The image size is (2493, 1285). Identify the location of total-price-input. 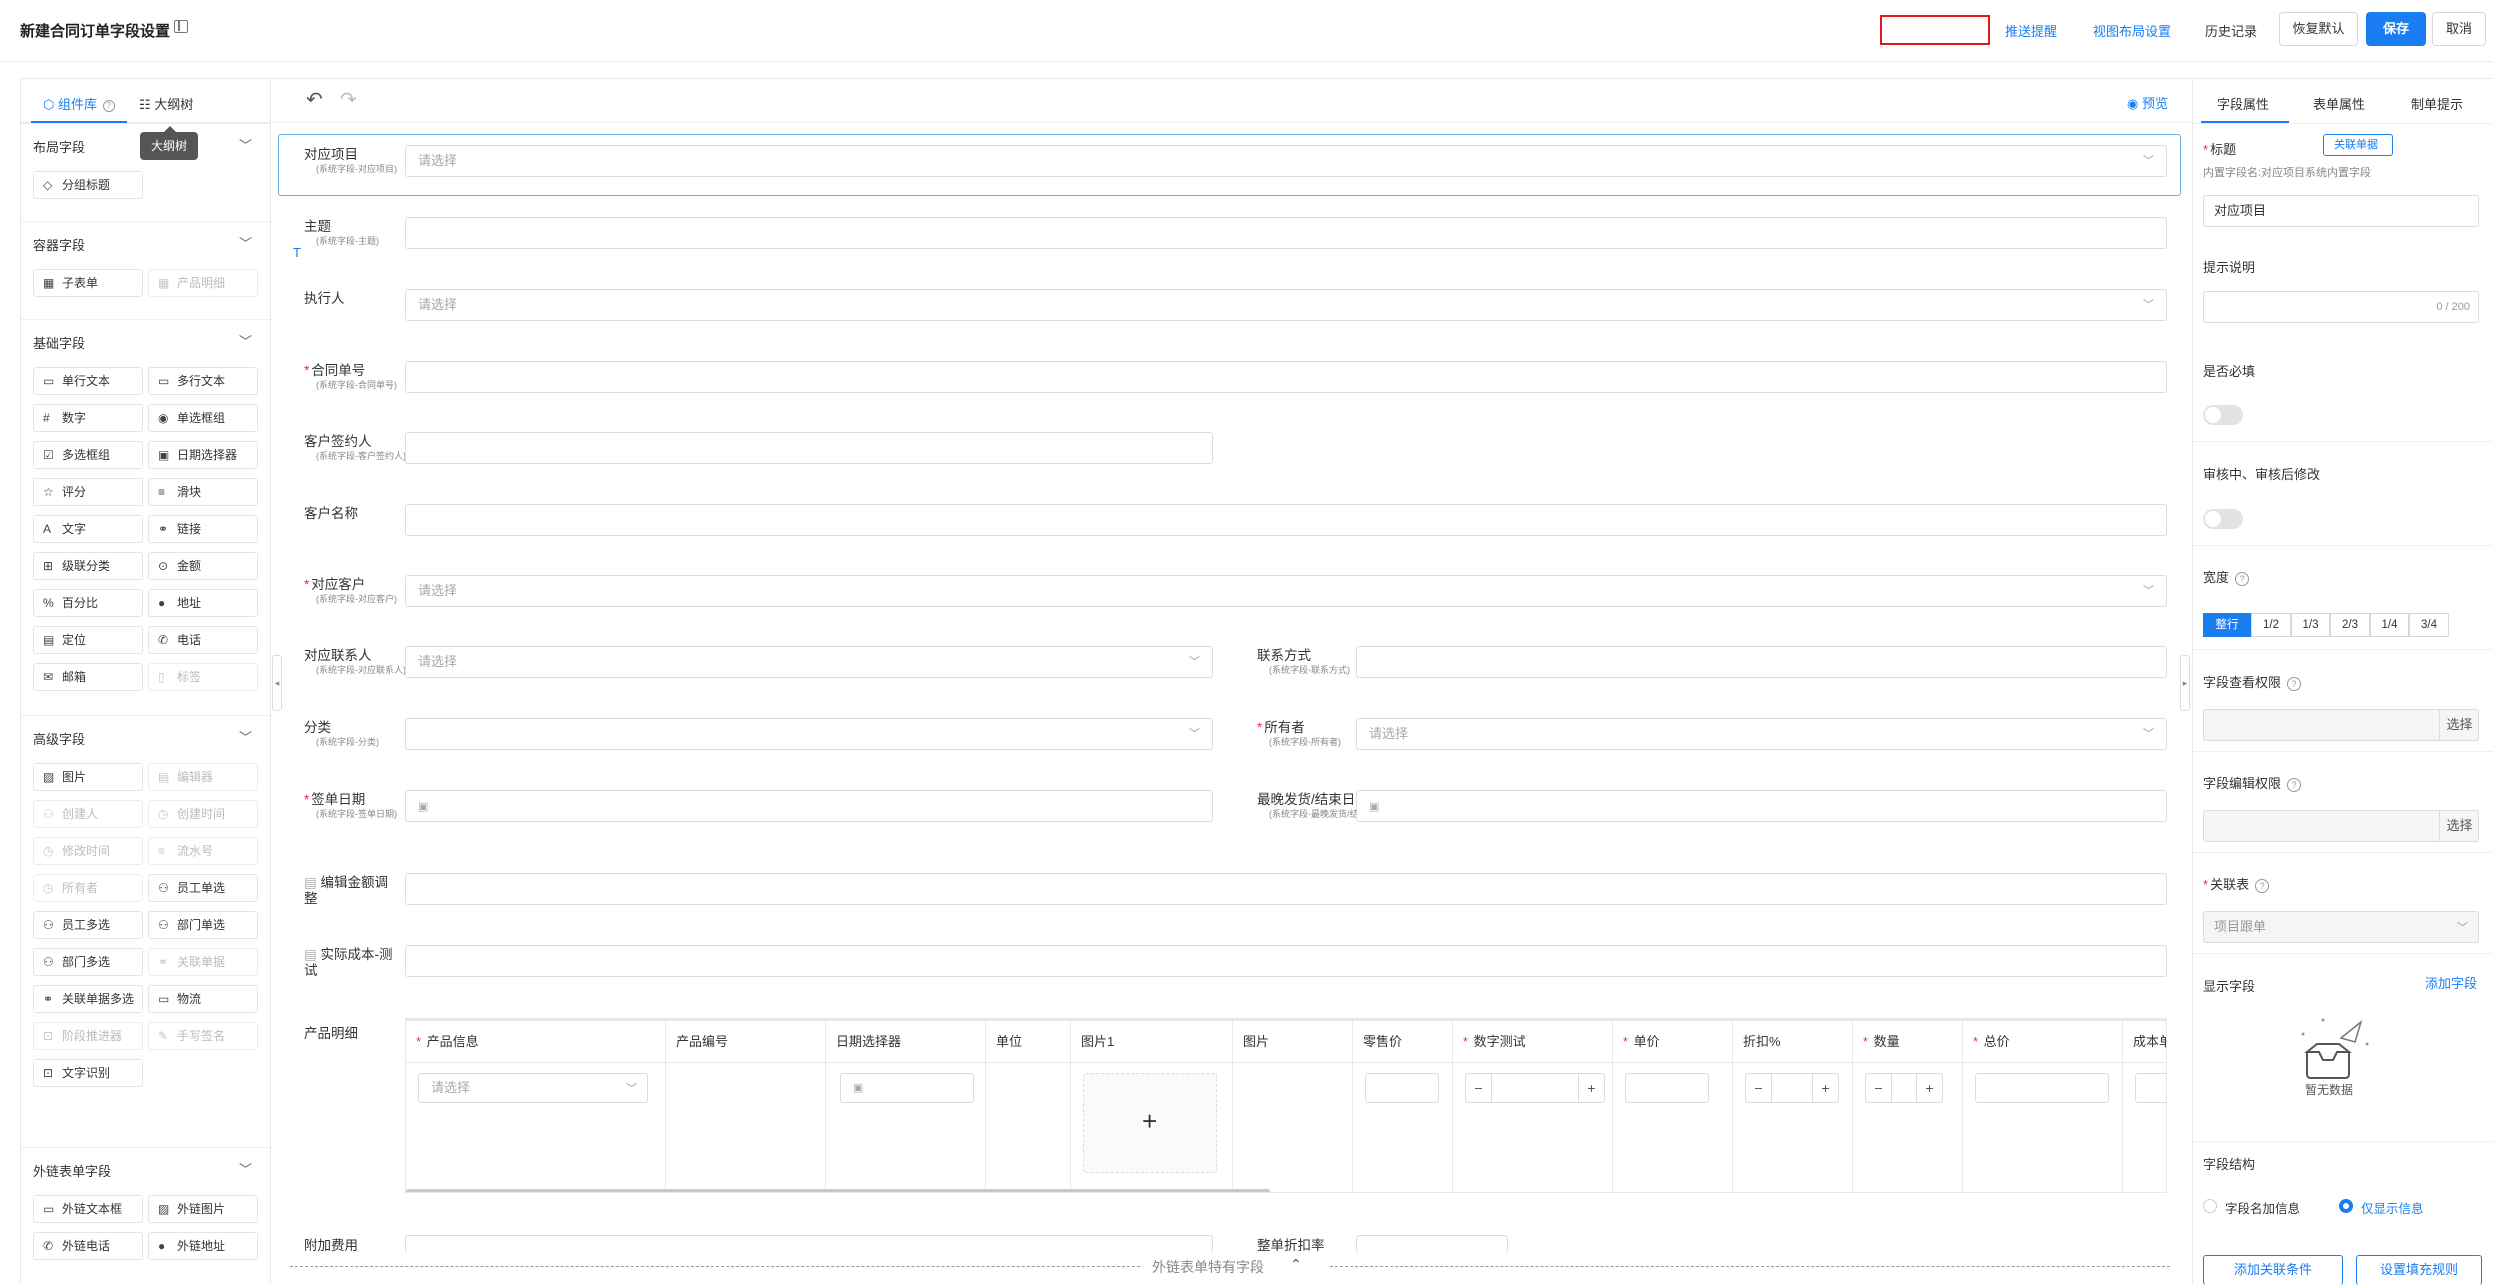
(2042, 1088).